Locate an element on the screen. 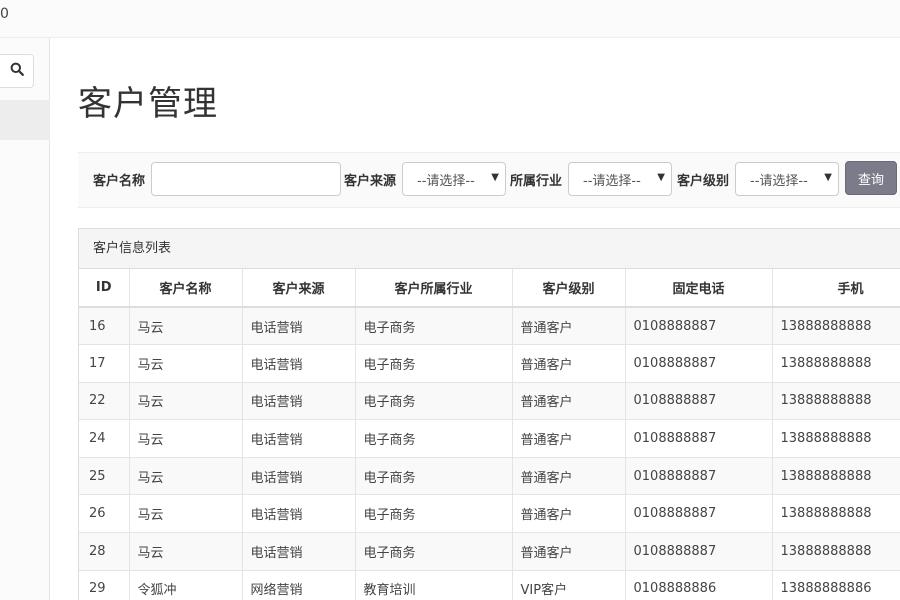 The image size is (900, 600). table-row: 28 马云 电话营销 电子商务 普通客户 0108888887 13888888888 is located at coordinates (489, 551).